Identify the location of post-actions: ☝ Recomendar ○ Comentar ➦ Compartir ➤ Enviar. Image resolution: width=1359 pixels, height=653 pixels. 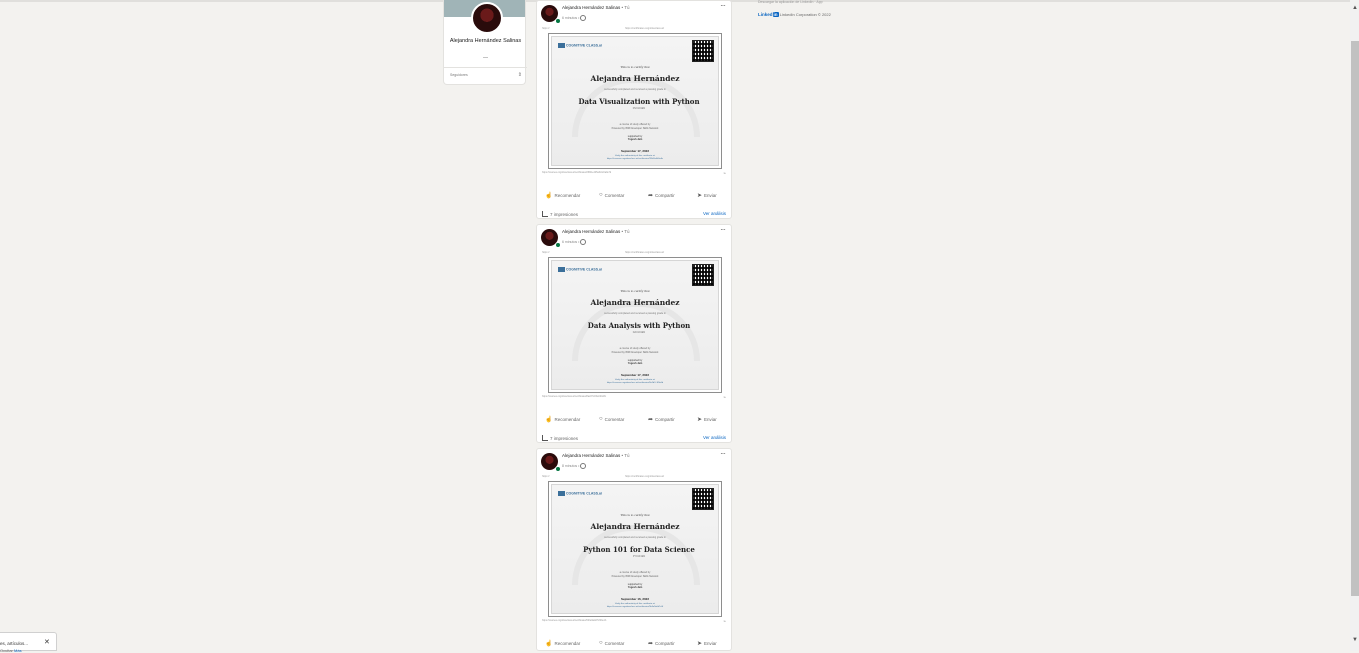
(635, 646).